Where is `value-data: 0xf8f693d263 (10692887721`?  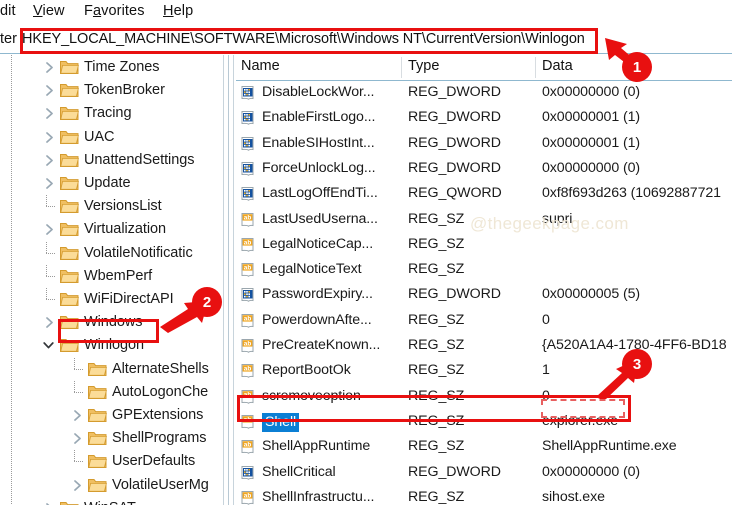
value-data: 0xf8f693d263 (10692887721 is located at coordinates (631, 193).